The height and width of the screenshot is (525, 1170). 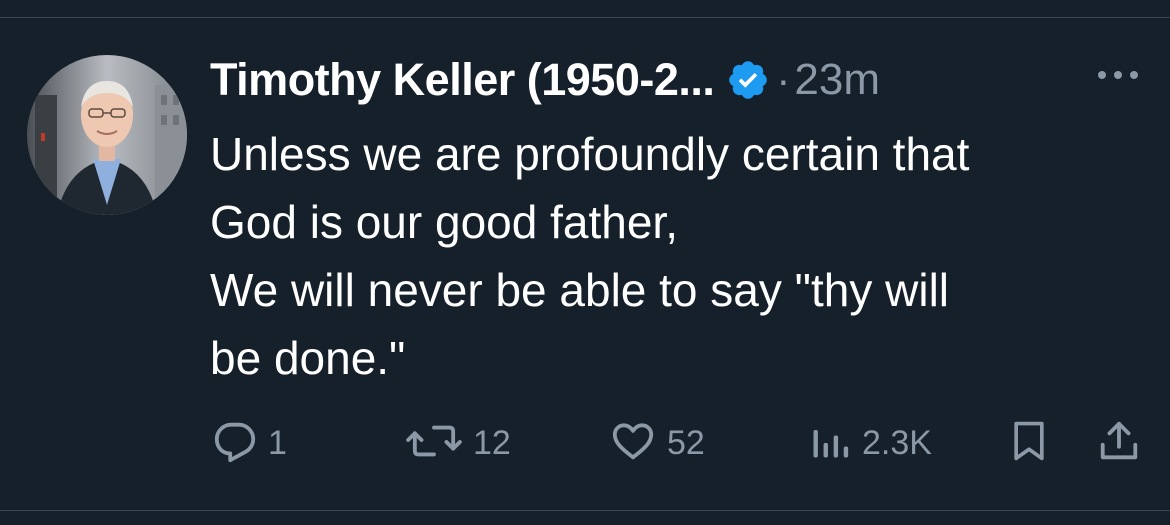 What do you see at coordinates (686, 442) in the screenshot?
I see `like-count: 52` at bounding box center [686, 442].